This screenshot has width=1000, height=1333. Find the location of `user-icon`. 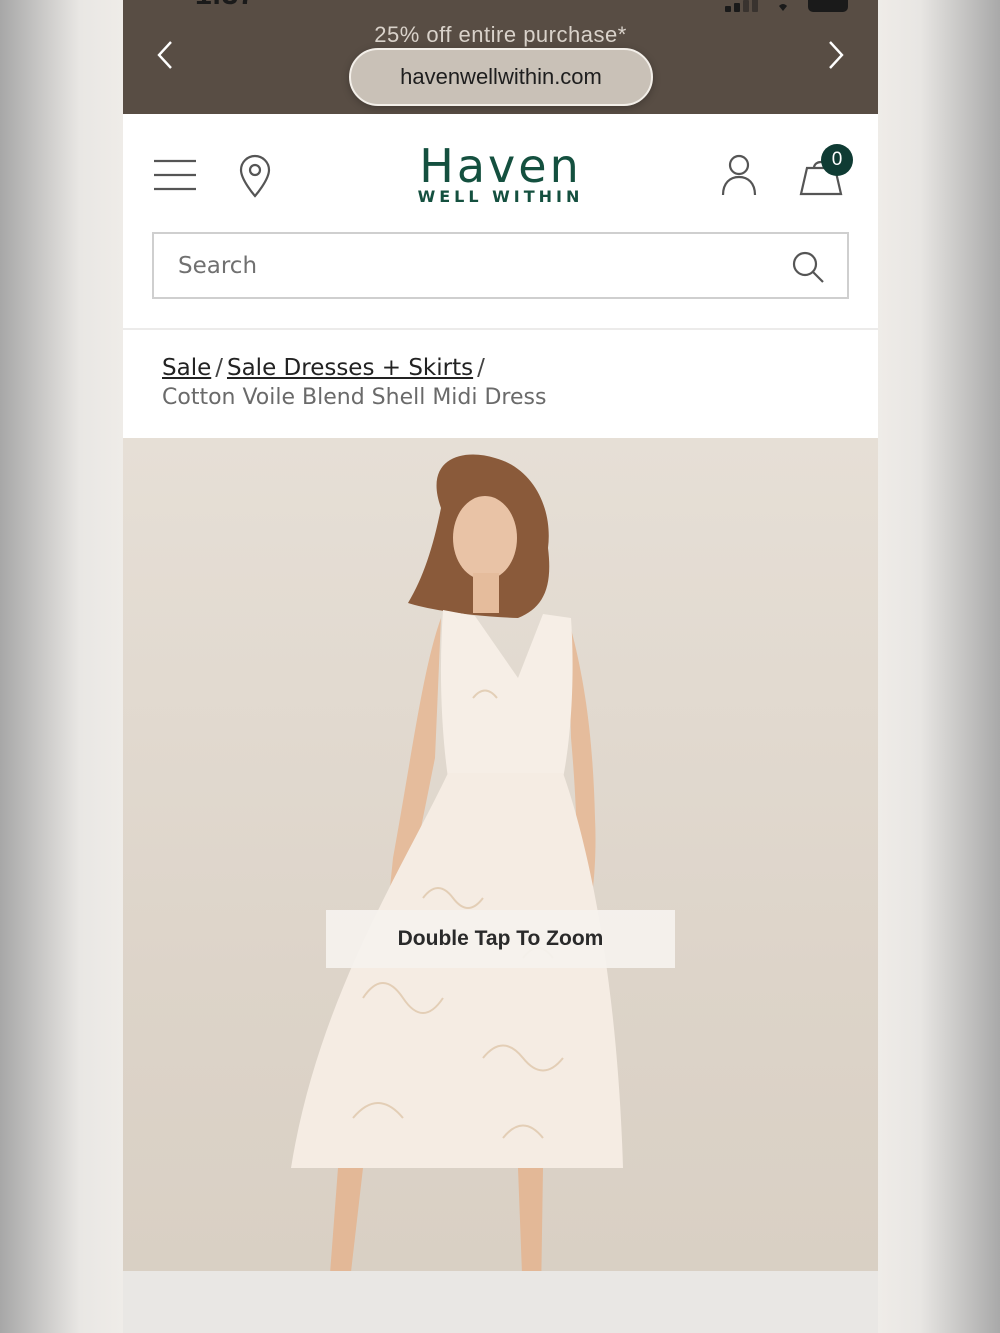

user-icon is located at coordinates (739, 175).